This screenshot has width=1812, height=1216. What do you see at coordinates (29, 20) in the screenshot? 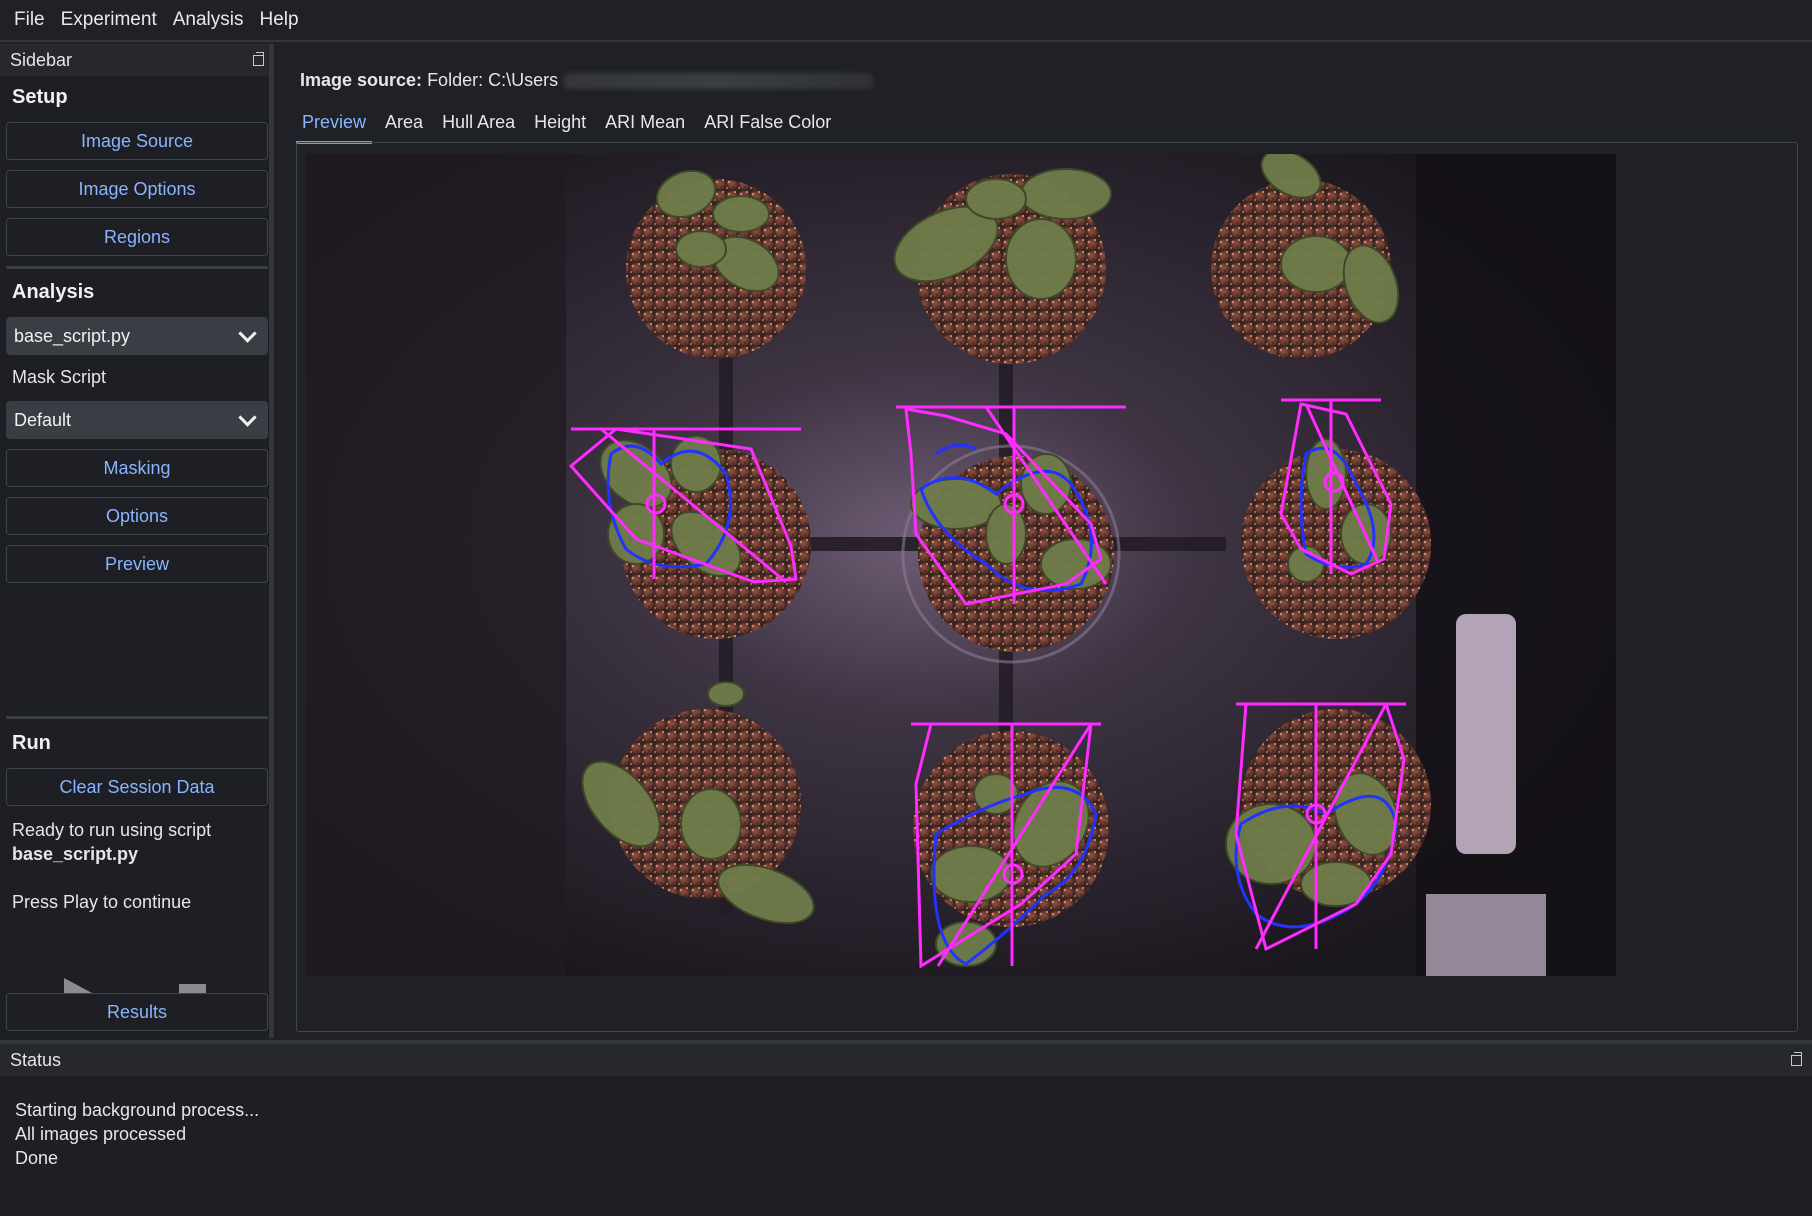
I see `menu-file: File` at bounding box center [29, 20].